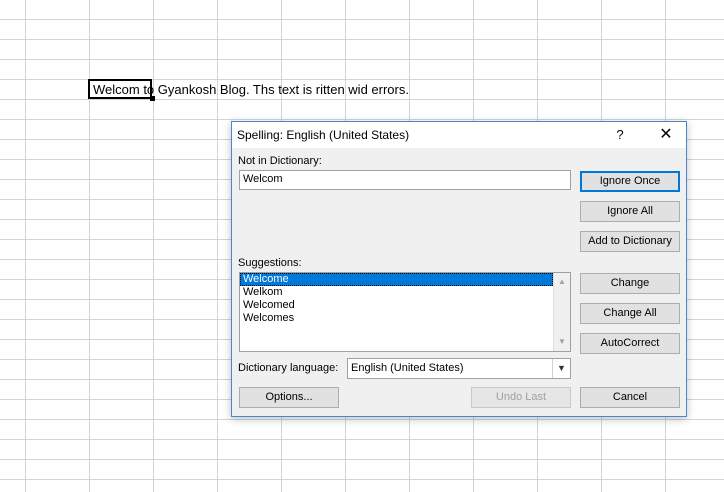 The width and height of the screenshot is (724, 492). I want to click on not-in-dictionary-field: Welcom, so click(405, 180).